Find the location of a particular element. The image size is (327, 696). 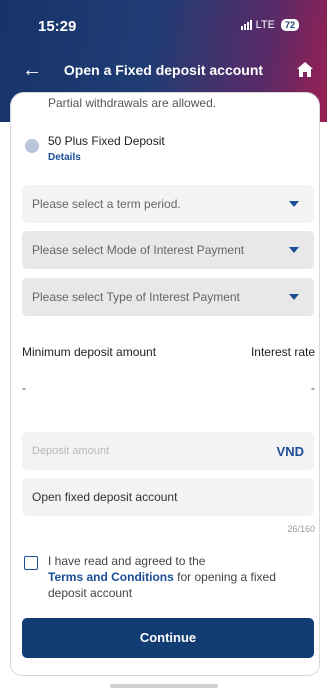

min-deposit-value: - is located at coordinates (24, 388).